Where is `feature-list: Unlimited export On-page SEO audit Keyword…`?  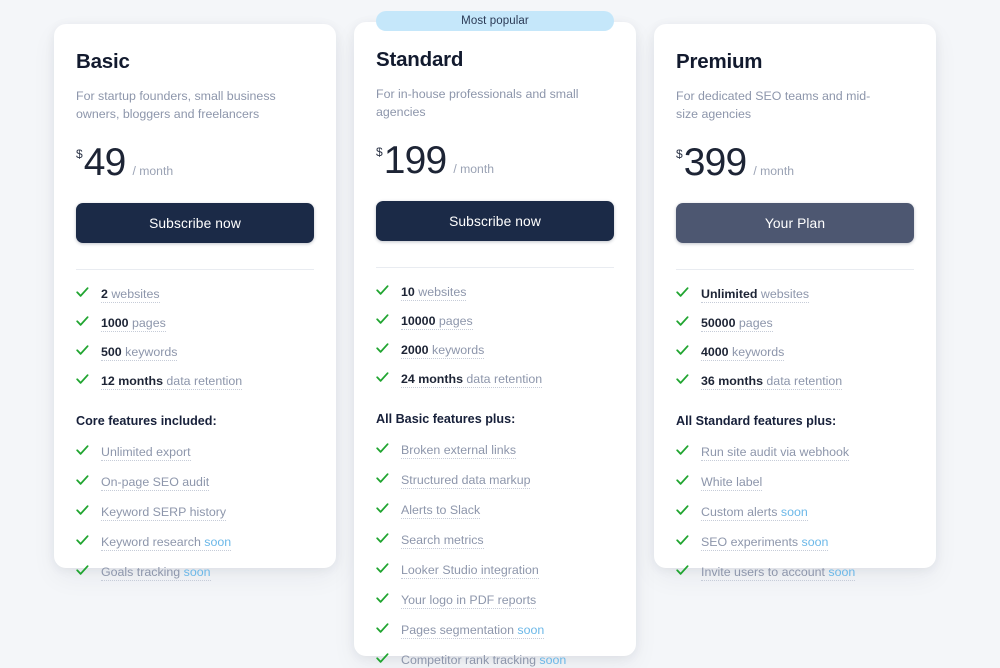
feature-list: Unlimited export On-page SEO audit Keyword… is located at coordinates (195, 513).